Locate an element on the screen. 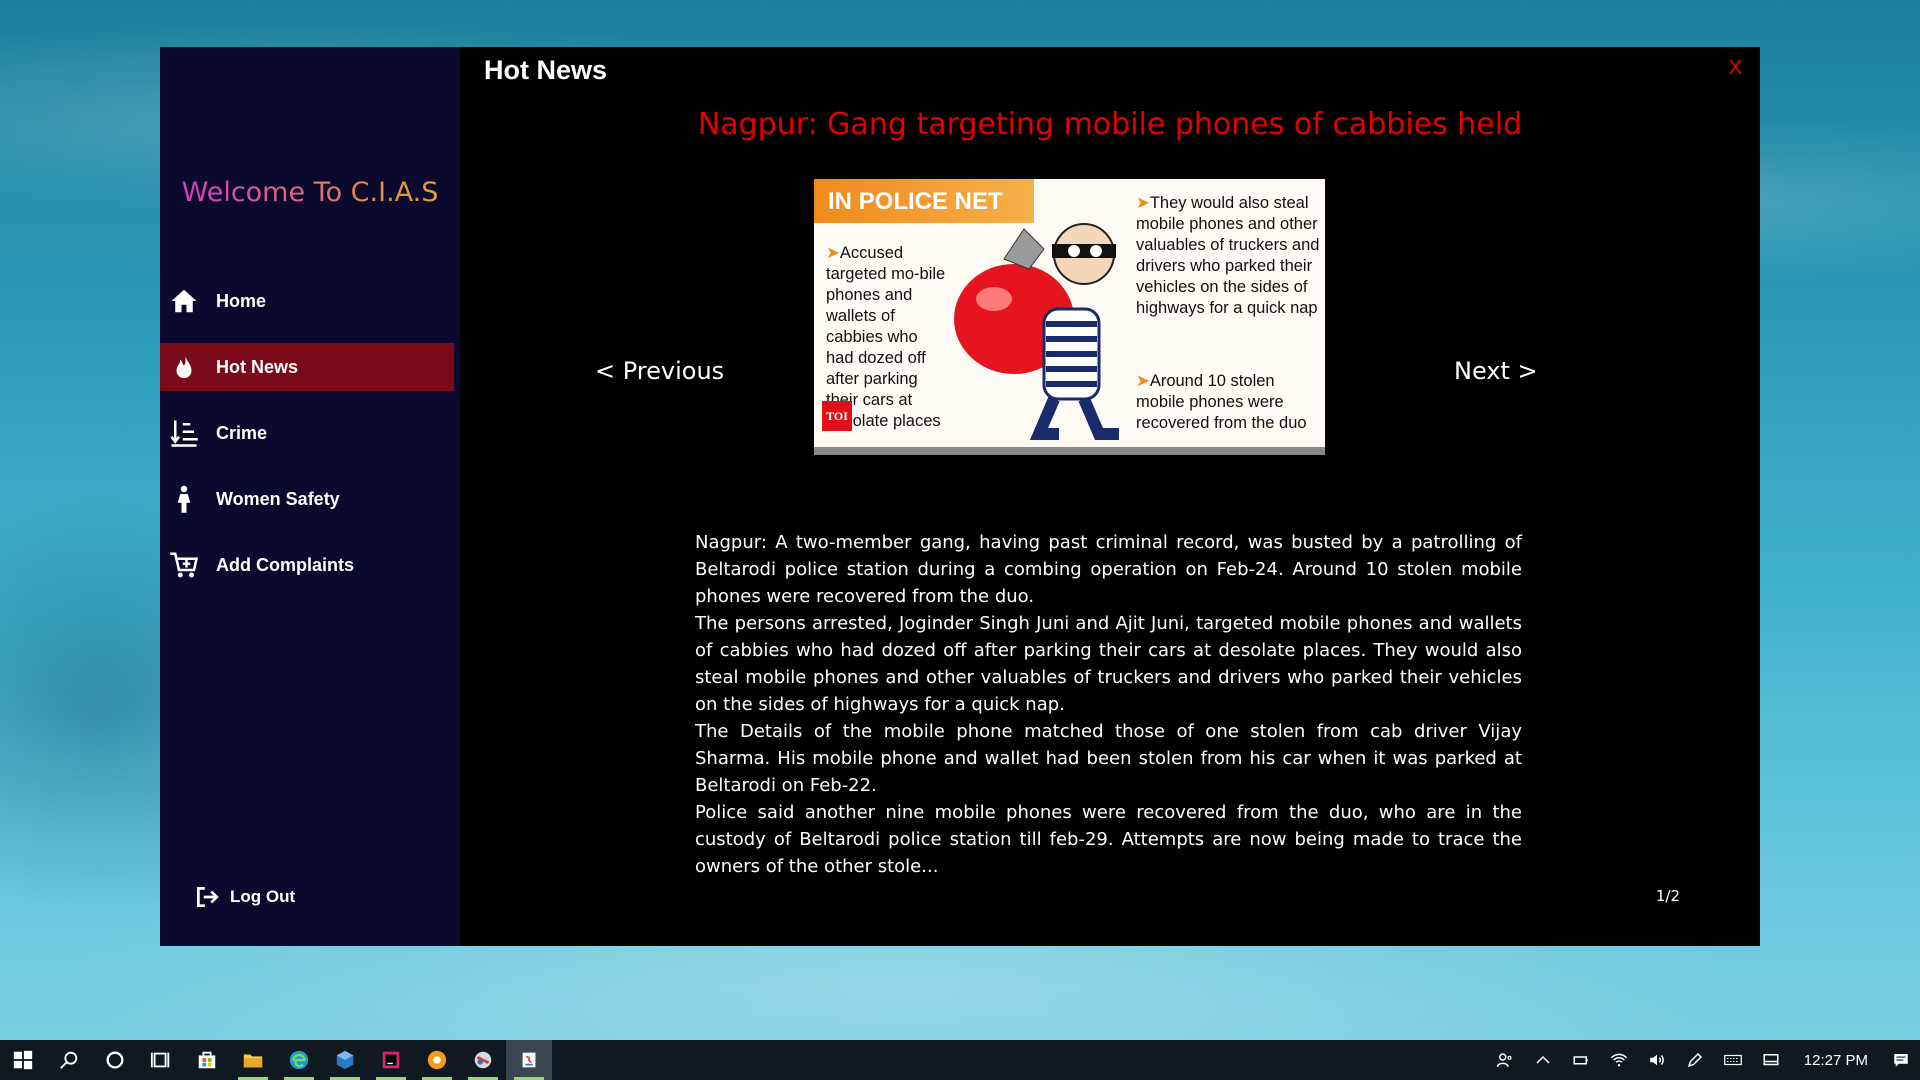 The height and width of the screenshot is (1080, 1920). store-icon is located at coordinates (207, 1060).